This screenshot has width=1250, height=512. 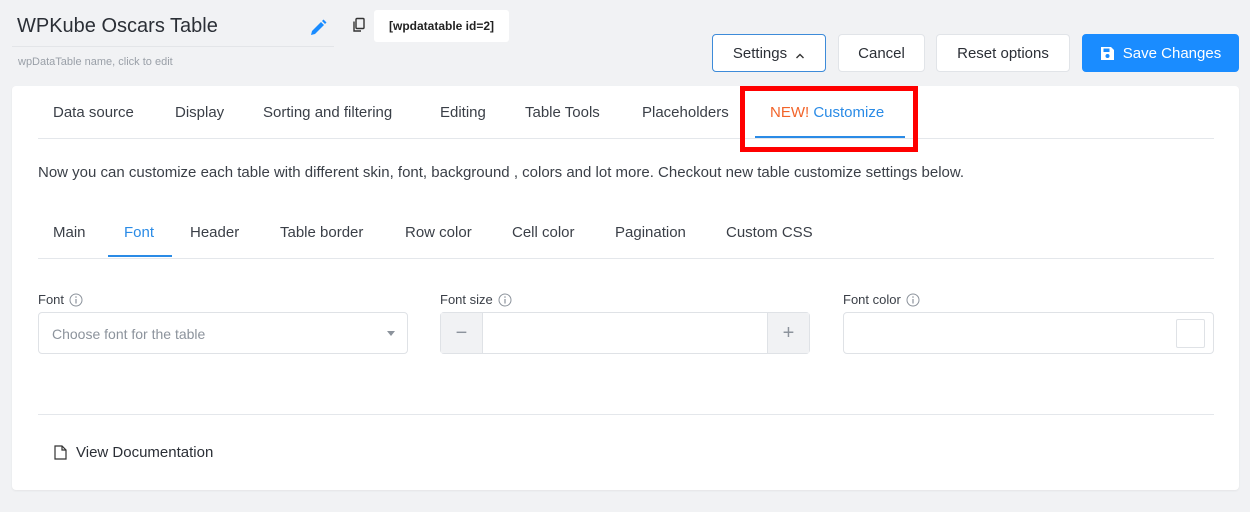 What do you see at coordinates (95, 62) in the screenshot?
I see `table-name-hint: wpDataTable name, click to edit` at bounding box center [95, 62].